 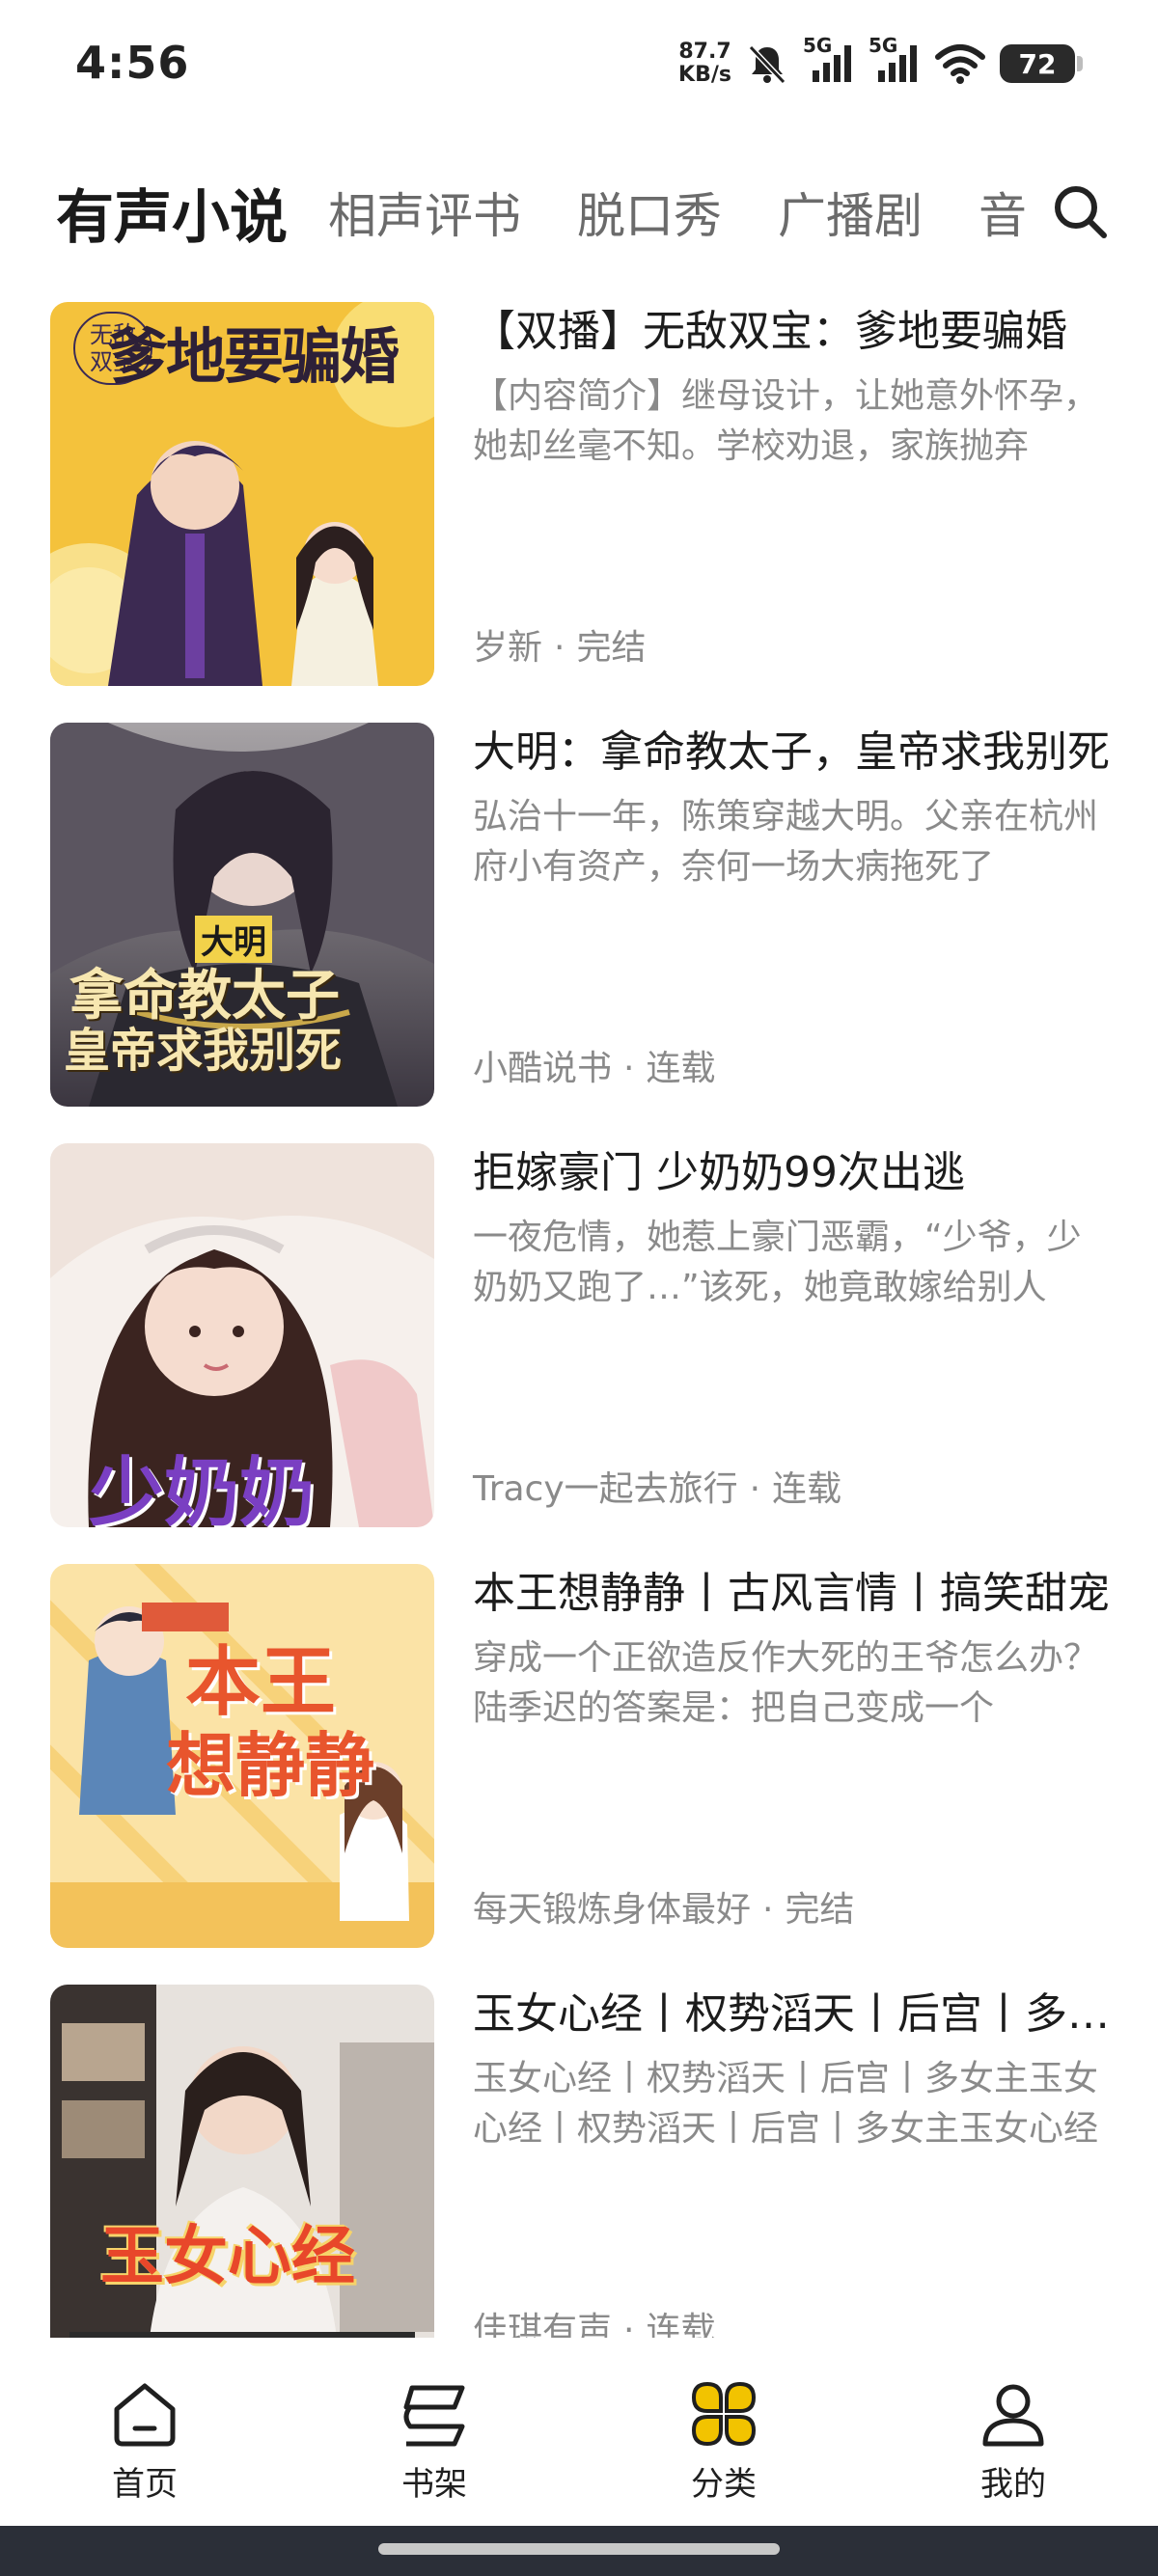 I want to click on tab-audio-novel: 有声小说, so click(x=172, y=212).